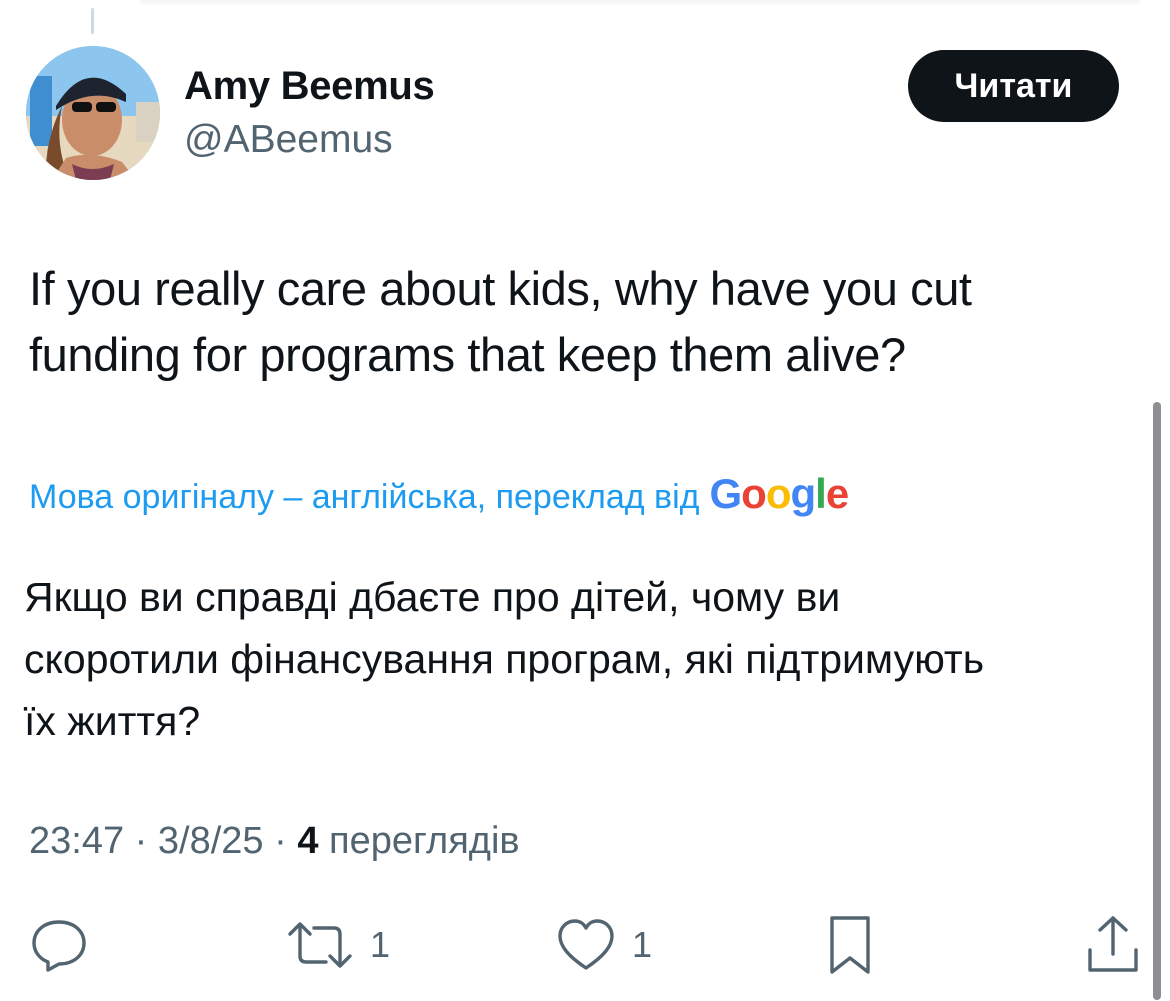 The image size is (1170, 1001). Describe the element at coordinates (211, 841) in the screenshot. I see `tweet-date: 3/8/25` at that location.